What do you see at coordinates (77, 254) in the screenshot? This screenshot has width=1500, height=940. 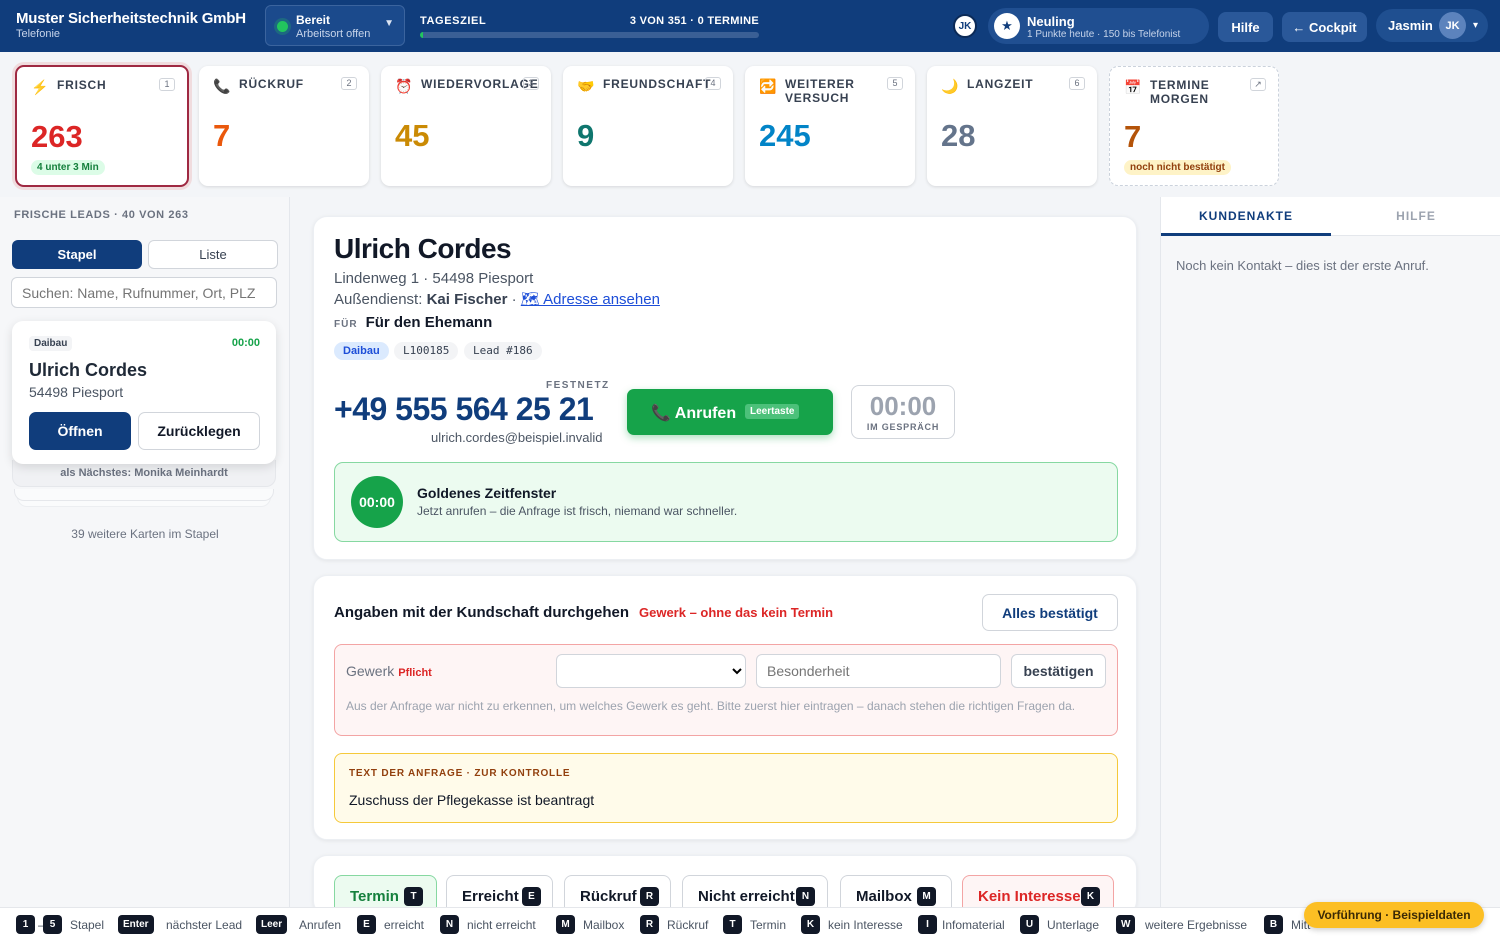 I see `tab-stack: Stapel` at bounding box center [77, 254].